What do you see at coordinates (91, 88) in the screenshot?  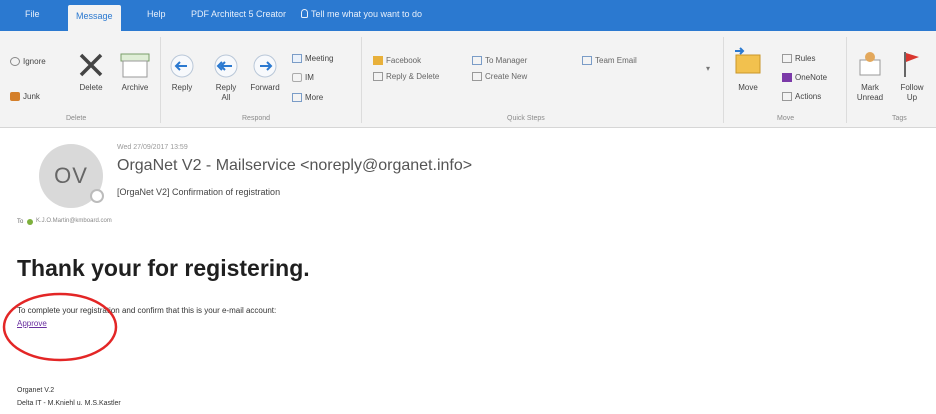 I see `delete-button: Delete` at bounding box center [91, 88].